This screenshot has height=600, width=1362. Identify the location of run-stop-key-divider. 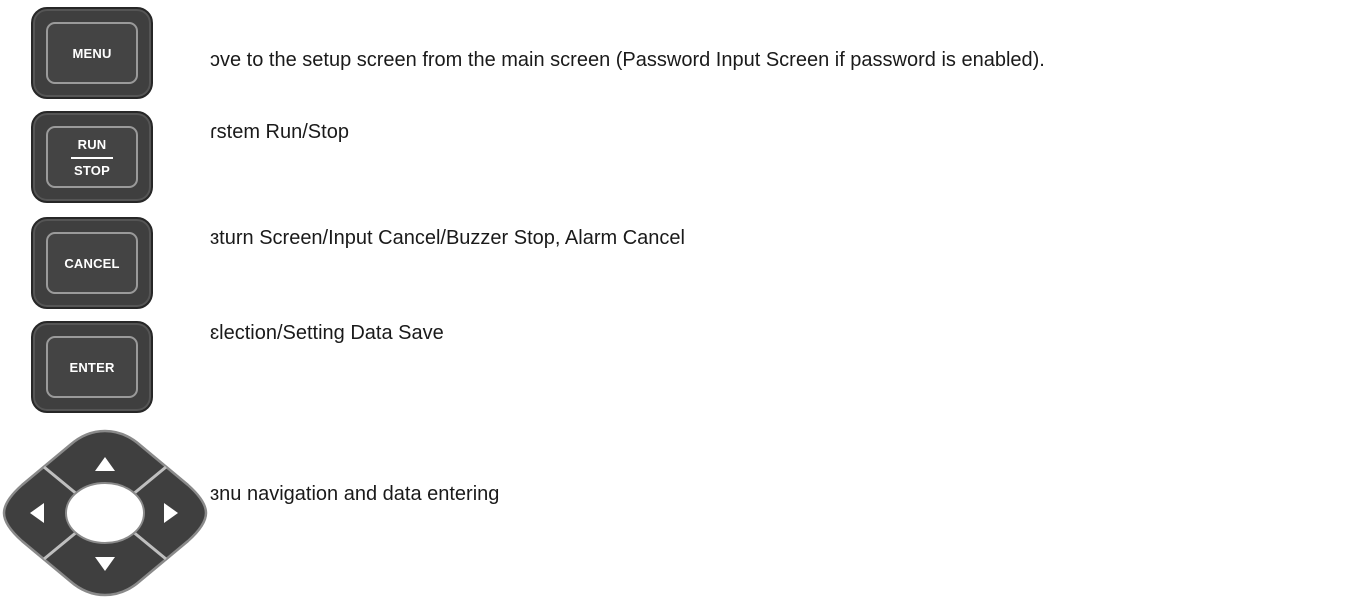
(92, 157).